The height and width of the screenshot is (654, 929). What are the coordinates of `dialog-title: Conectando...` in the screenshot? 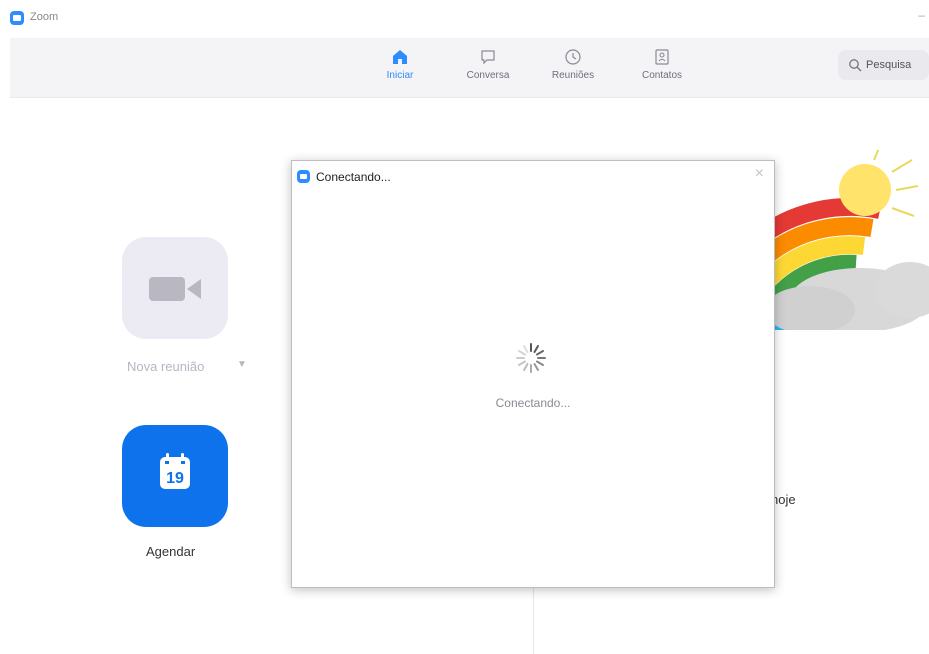 It's located at (353, 177).